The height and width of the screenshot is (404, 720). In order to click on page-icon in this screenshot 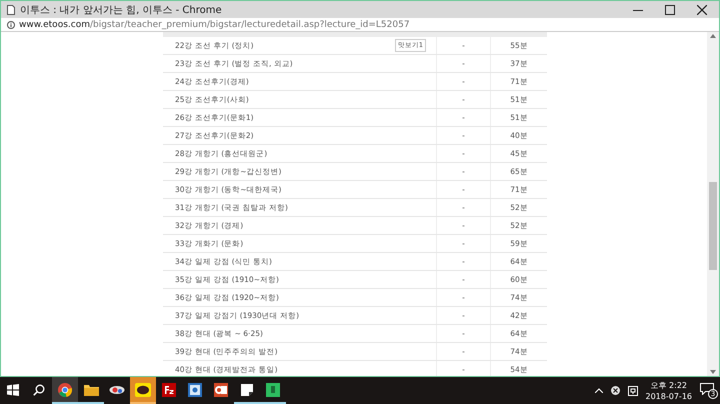, I will do `click(11, 9)`.